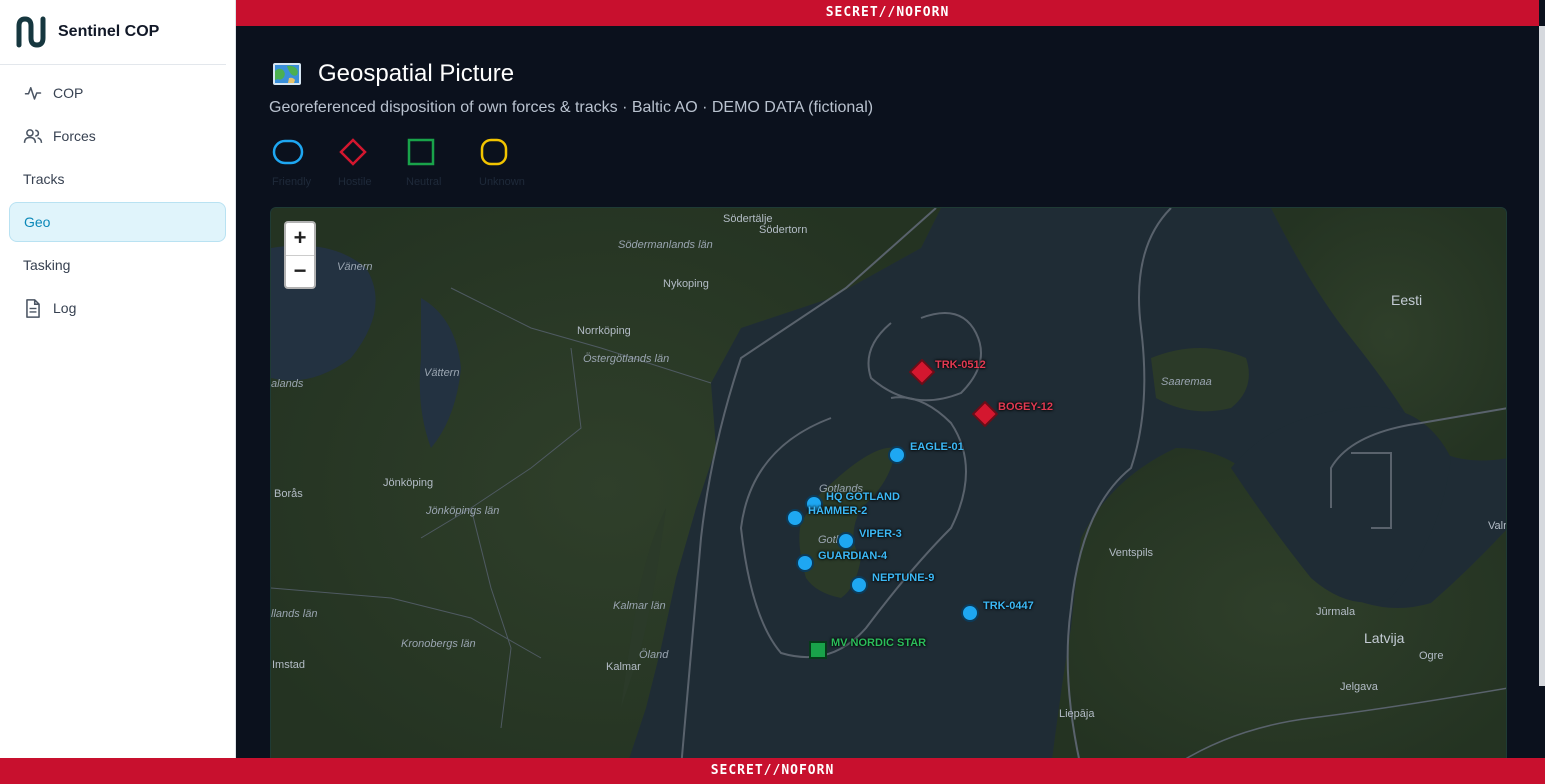 This screenshot has height=784, width=1545. I want to click on unit-label: HQ GOTLAND, so click(863, 497).